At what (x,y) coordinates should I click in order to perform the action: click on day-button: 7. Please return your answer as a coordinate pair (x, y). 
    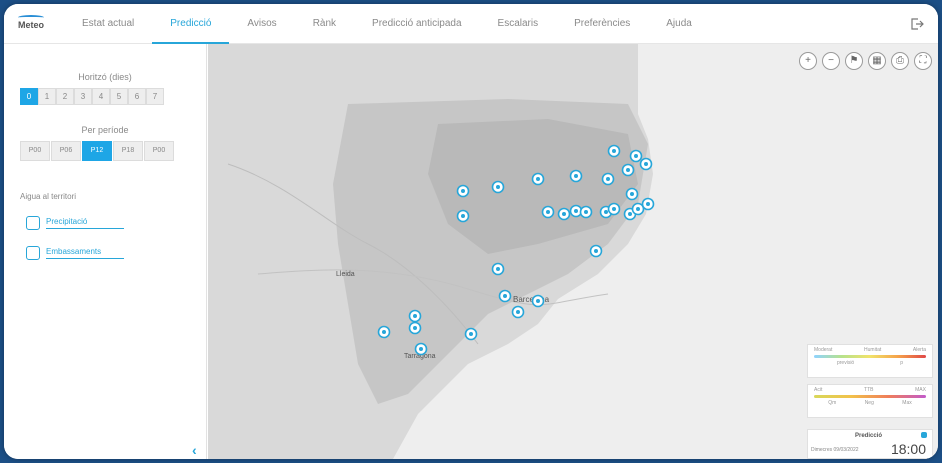
    Looking at the image, I should click on (155, 96).